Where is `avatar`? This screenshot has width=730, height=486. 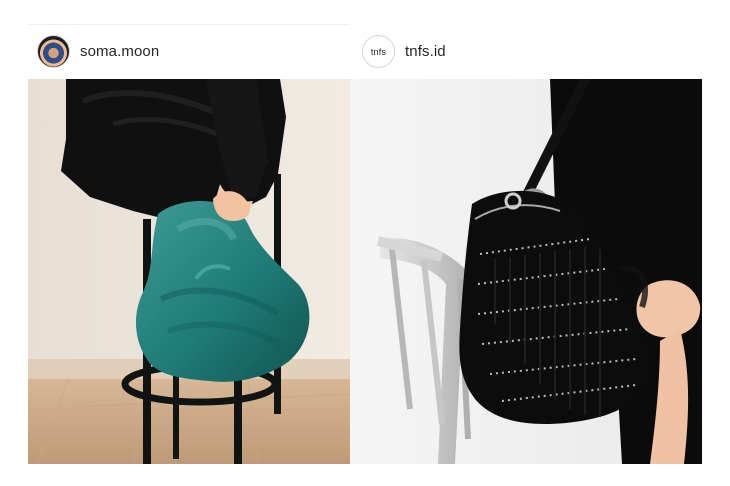
avatar is located at coordinates (53, 51).